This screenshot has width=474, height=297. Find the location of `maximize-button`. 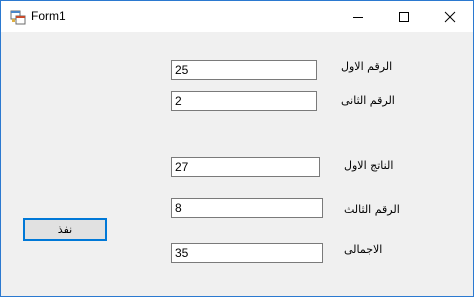

maximize-button is located at coordinates (404, 16).